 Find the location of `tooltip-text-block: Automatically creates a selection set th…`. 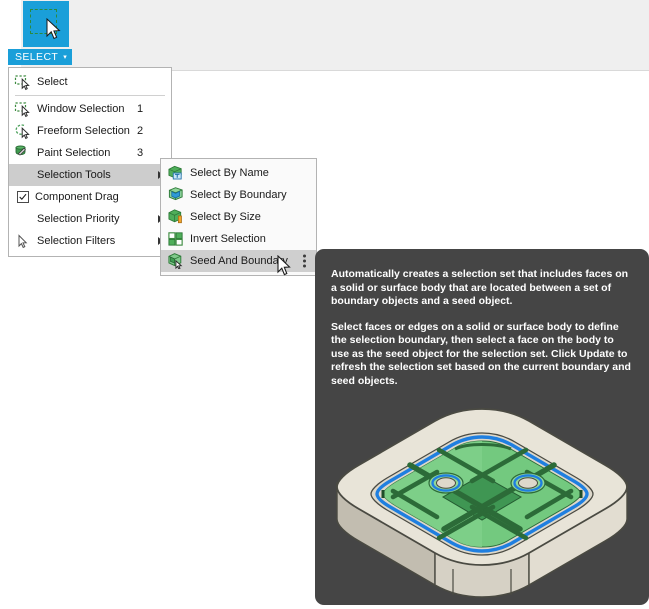

tooltip-text-block: Automatically creates a selection set th… is located at coordinates (482, 318).